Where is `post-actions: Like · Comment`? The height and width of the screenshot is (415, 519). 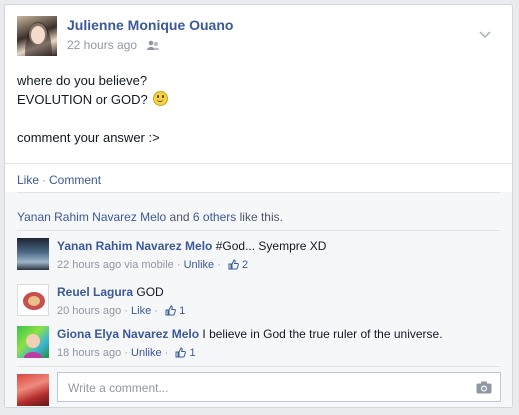 post-actions: Like · Comment is located at coordinates (59, 180).